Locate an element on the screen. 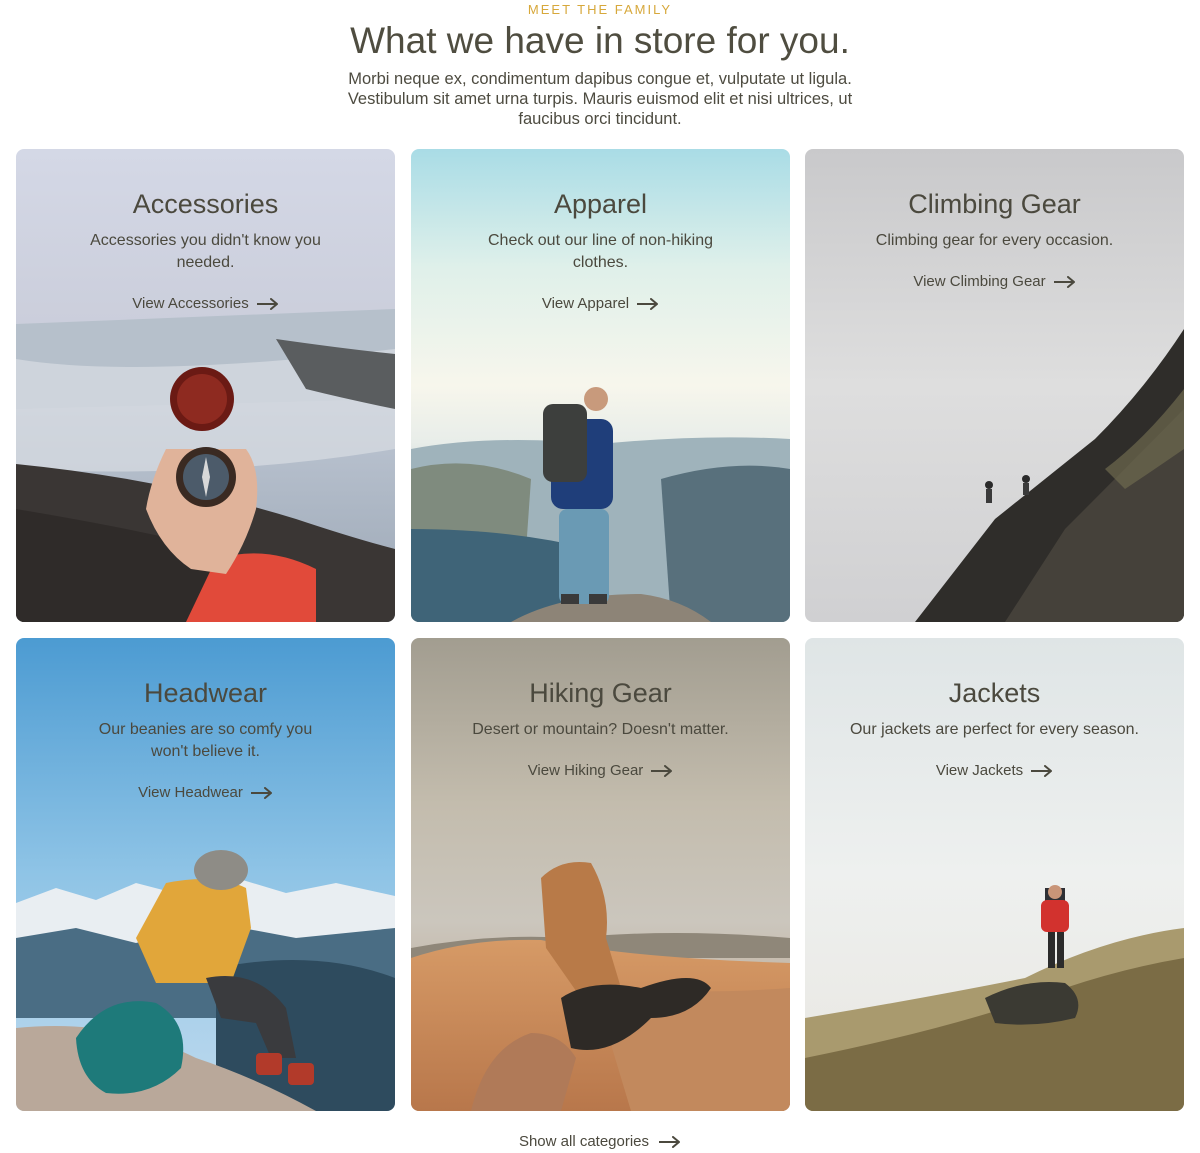 The image size is (1200, 1153). card-description: Climbing gear for every occasion. is located at coordinates (994, 240).